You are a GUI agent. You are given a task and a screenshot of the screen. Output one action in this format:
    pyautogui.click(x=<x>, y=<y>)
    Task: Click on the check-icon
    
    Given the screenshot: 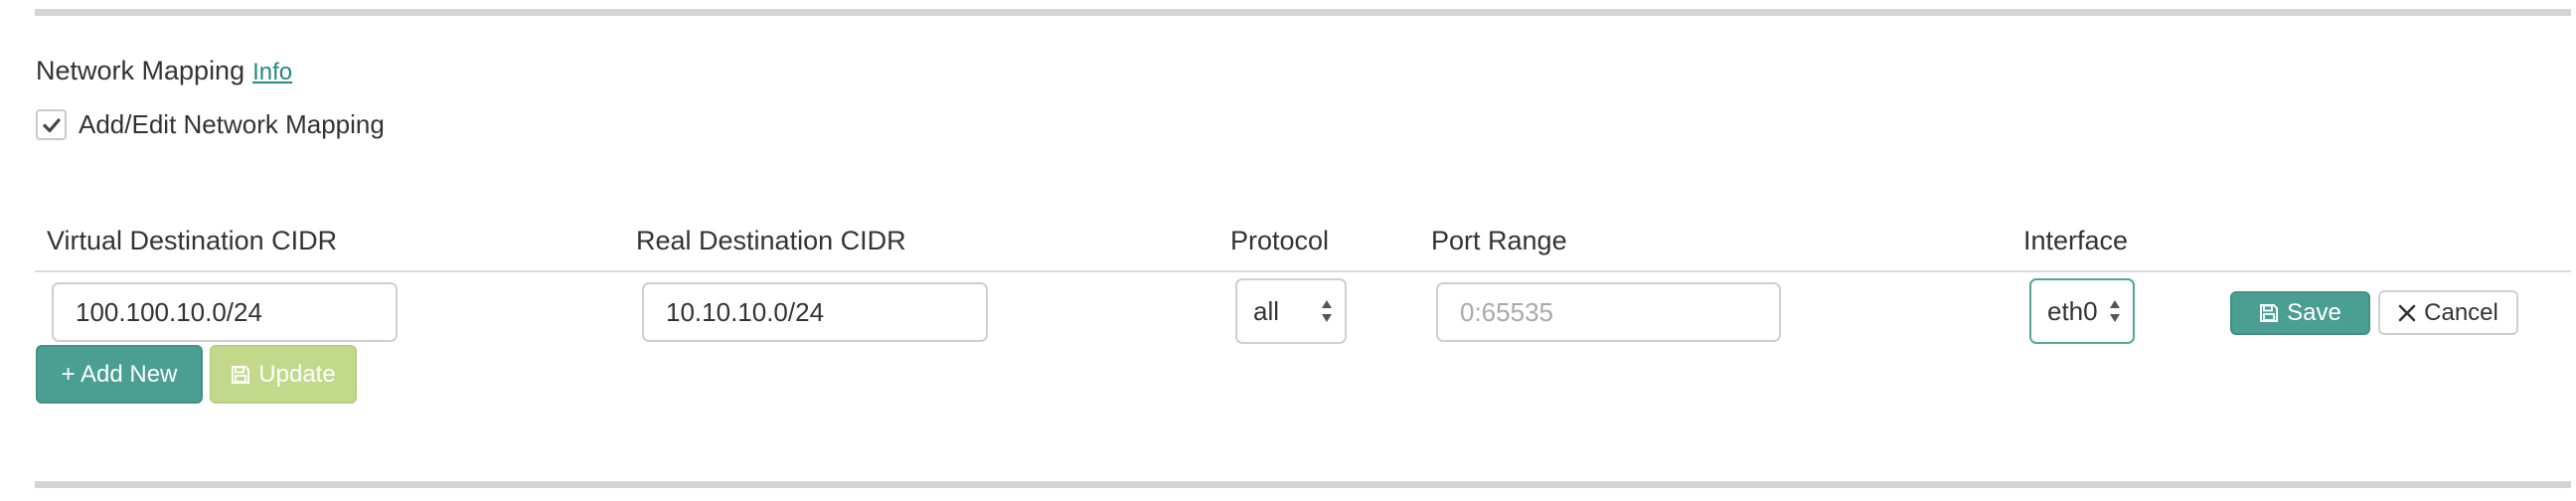 What is the action you would take?
    pyautogui.click(x=51, y=124)
    